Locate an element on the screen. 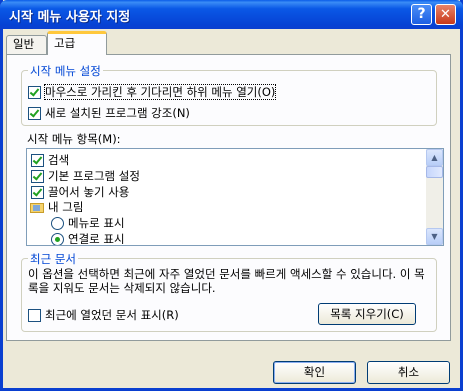 The height and width of the screenshot is (391, 463). submenu-hover-label: 마우스로 가리킨 후 기다리면 하위 메뉴 열기(O) is located at coordinates (160, 92).